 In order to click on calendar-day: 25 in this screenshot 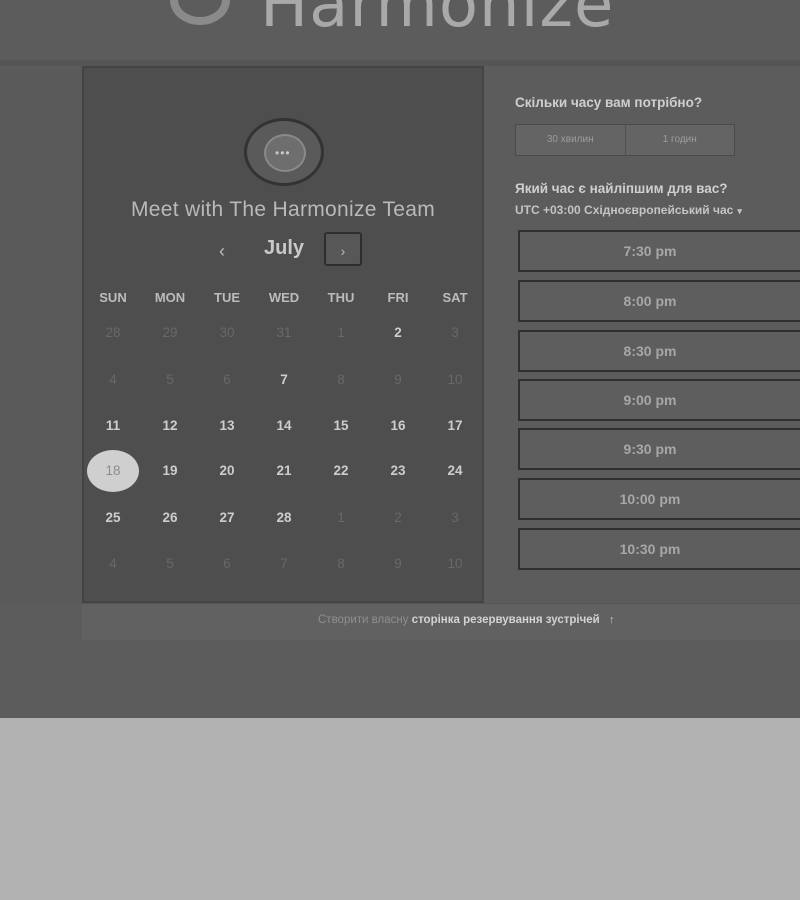, I will do `click(113, 518)`.